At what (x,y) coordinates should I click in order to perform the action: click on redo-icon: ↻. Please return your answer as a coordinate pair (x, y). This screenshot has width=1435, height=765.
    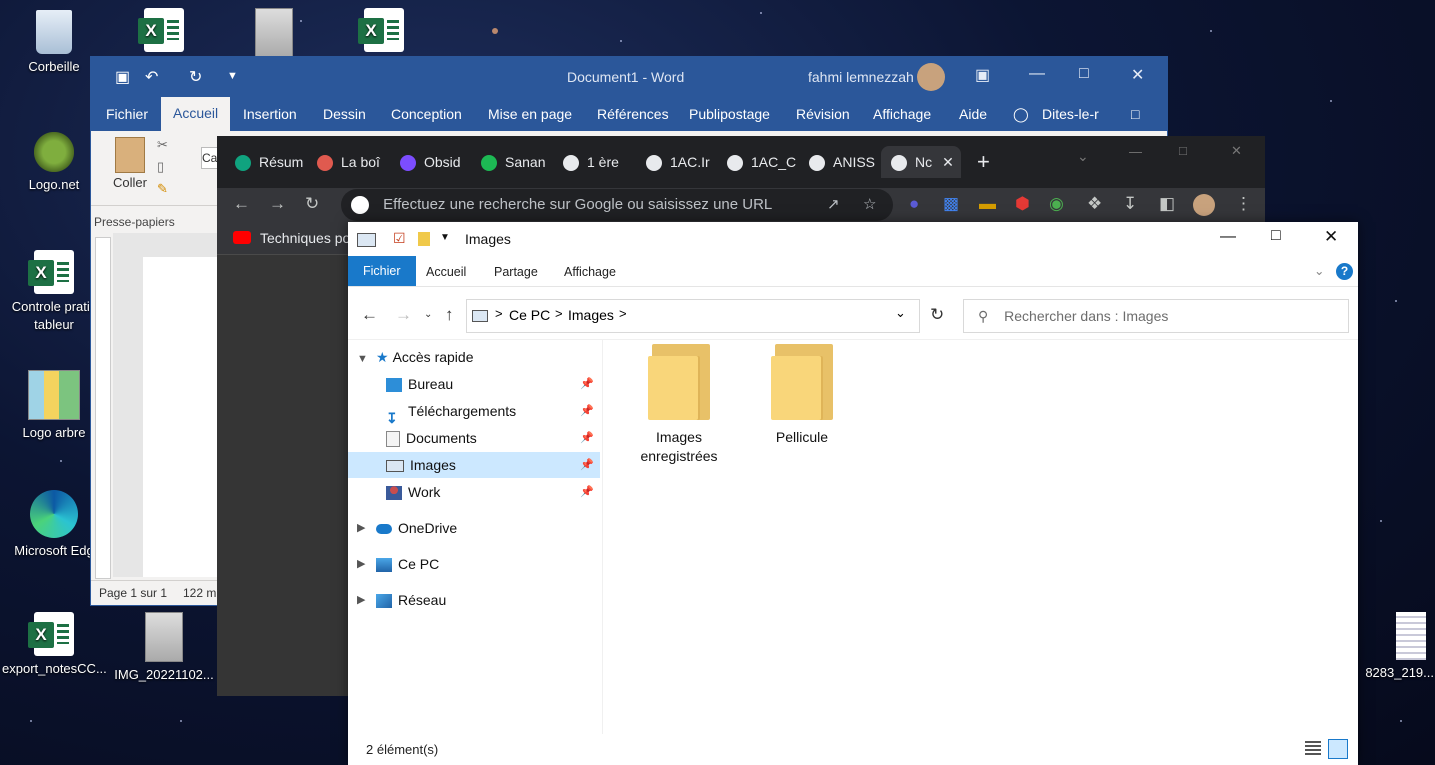
    Looking at the image, I should click on (195, 77).